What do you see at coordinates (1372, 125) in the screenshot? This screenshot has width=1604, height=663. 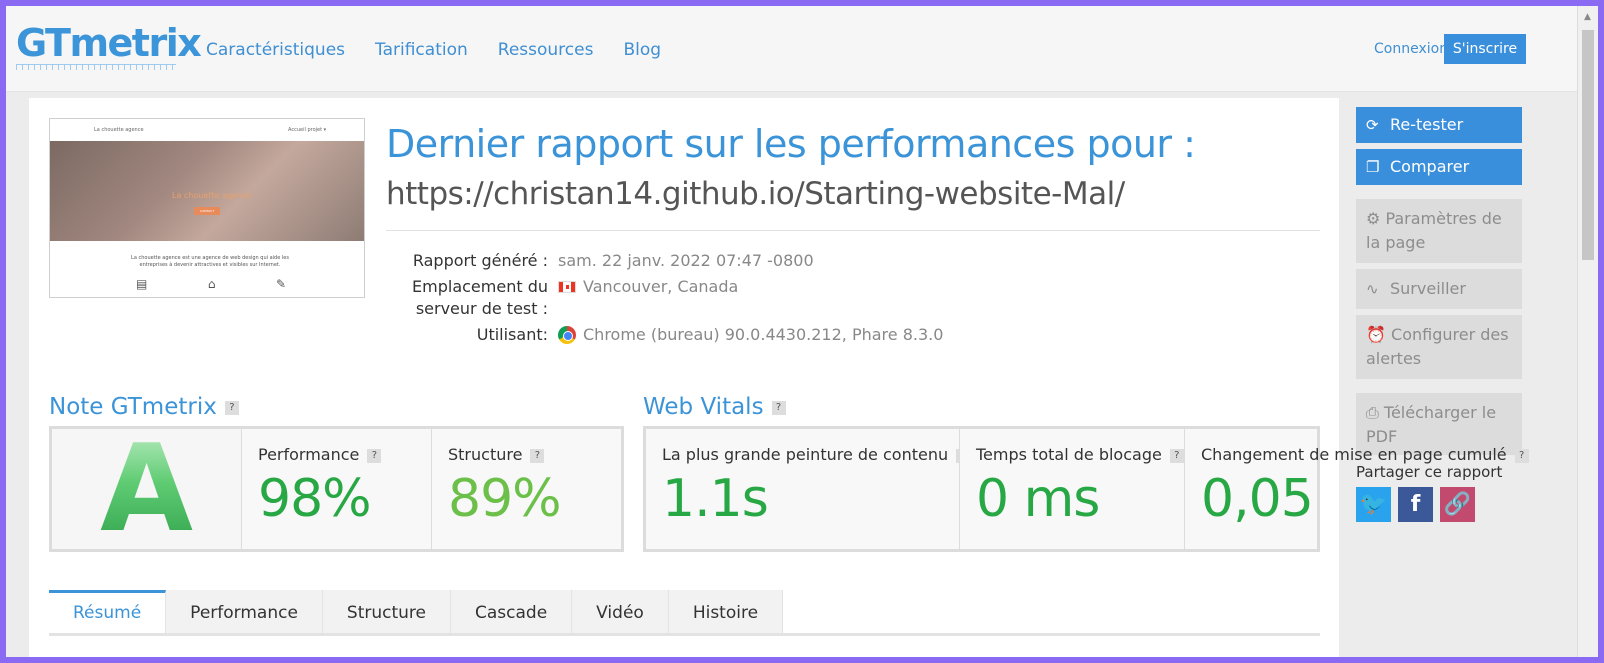 I see `refresh-icon: ⟳` at bounding box center [1372, 125].